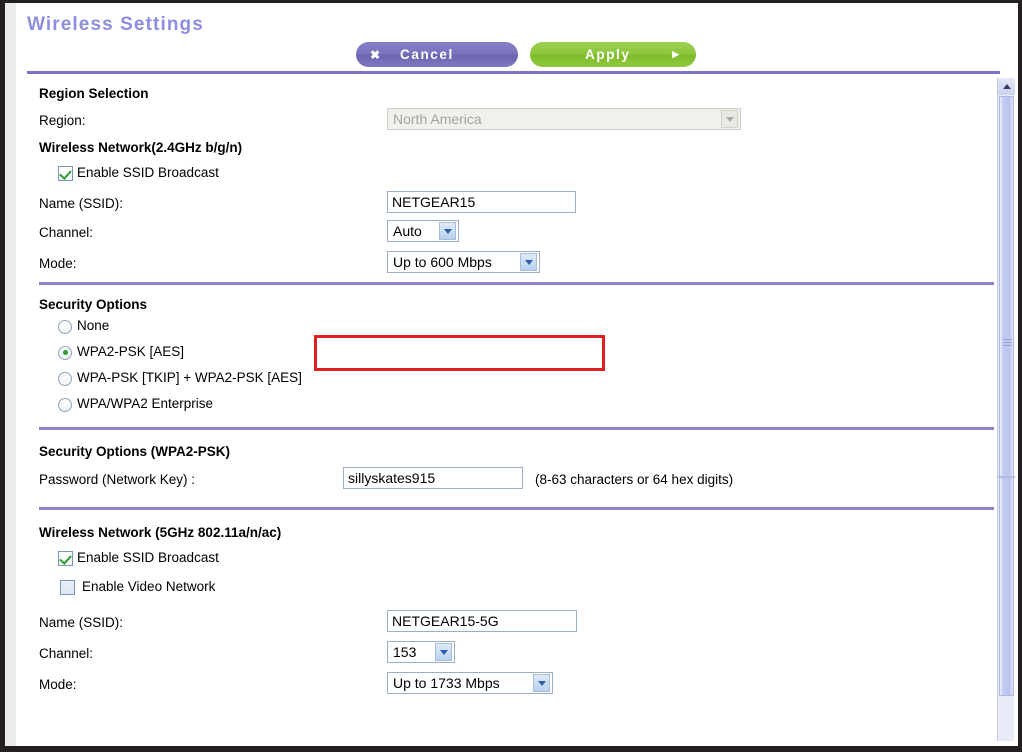 This screenshot has width=1022, height=752. Describe the element at coordinates (405, 652) in the screenshot. I see `channel-5g-select-value: 153` at that location.